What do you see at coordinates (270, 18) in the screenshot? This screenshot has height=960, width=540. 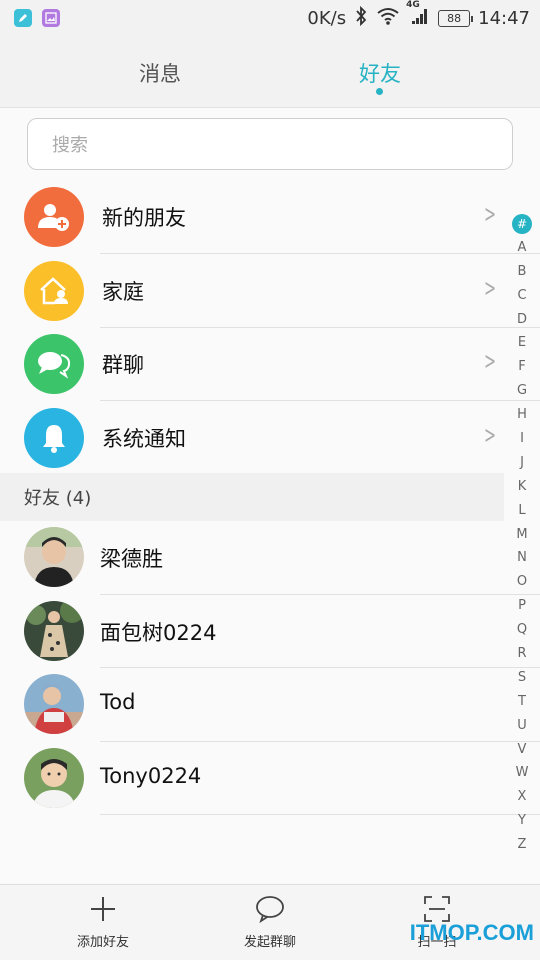 I see `status-bar: 0K/s 4G 88 14:47` at bounding box center [270, 18].